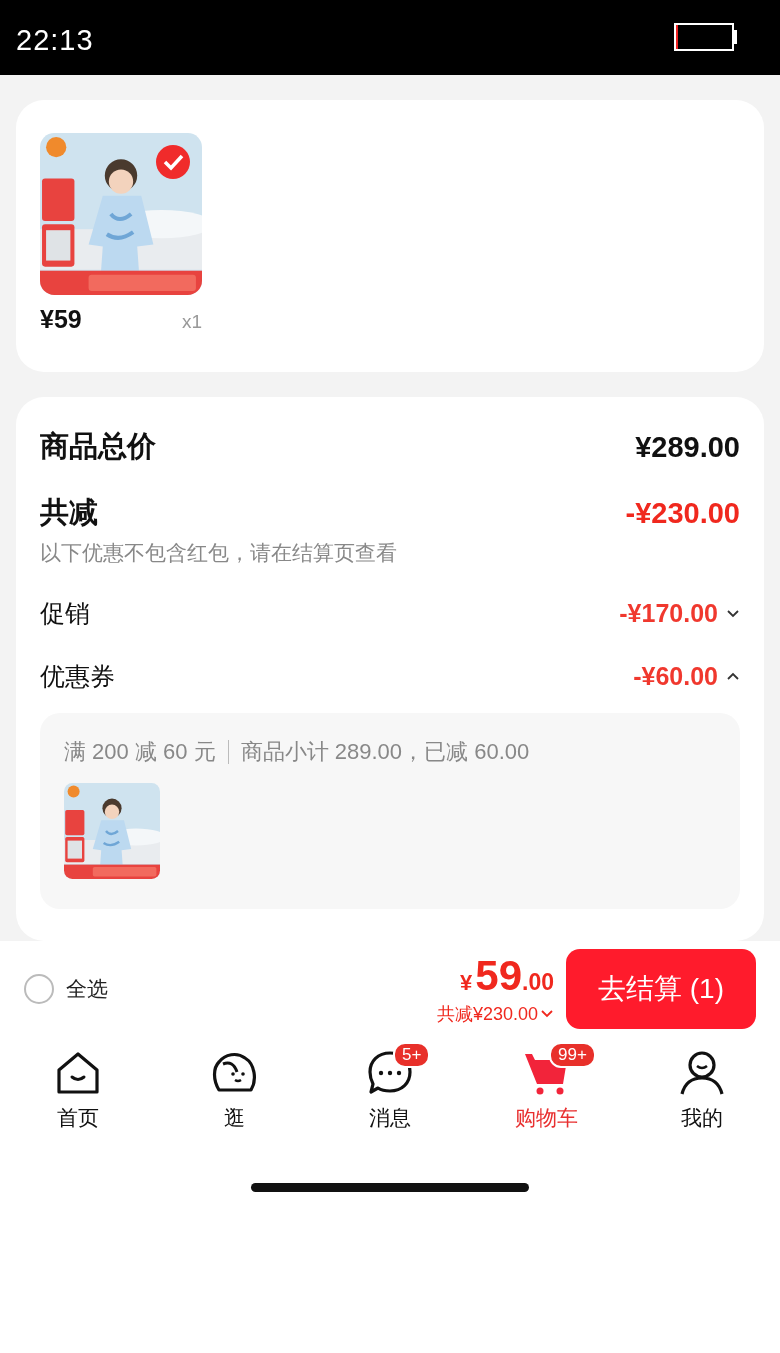 This screenshot has height=1353, width=780. Describe the element at coordinates (78, 1073) in the screenshot. I see `home-icon` at that location.